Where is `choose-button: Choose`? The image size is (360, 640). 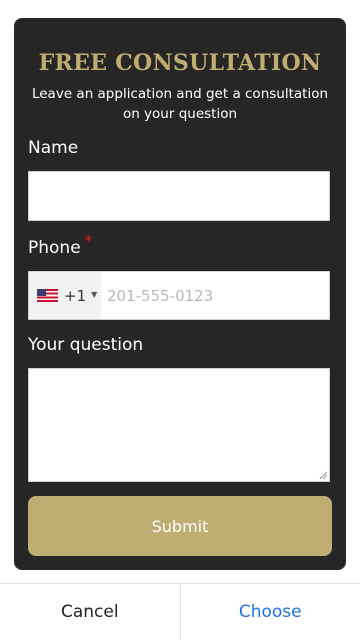 choose-button: Choose is located at coordinates (270, 612).